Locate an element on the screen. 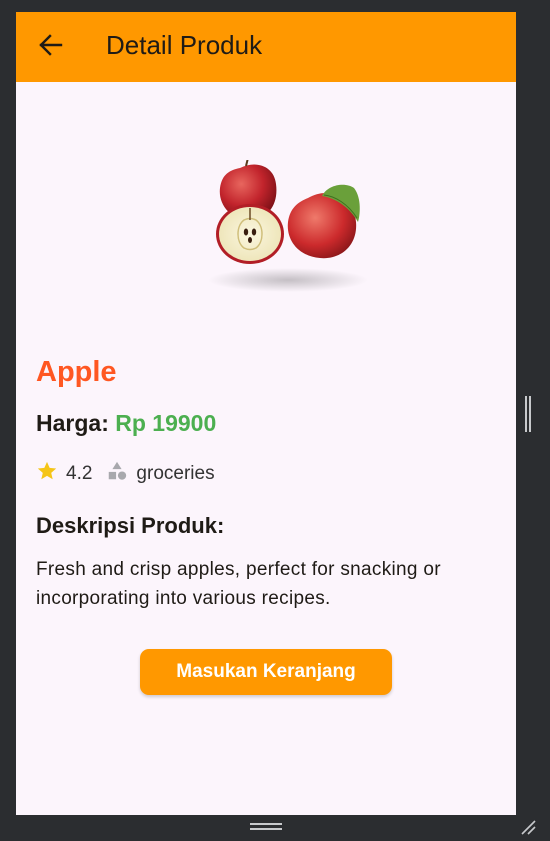 The width and height of the screenshot is (550, 841). product-meta: 4.2 groceries is located at coordinates (125, 474).